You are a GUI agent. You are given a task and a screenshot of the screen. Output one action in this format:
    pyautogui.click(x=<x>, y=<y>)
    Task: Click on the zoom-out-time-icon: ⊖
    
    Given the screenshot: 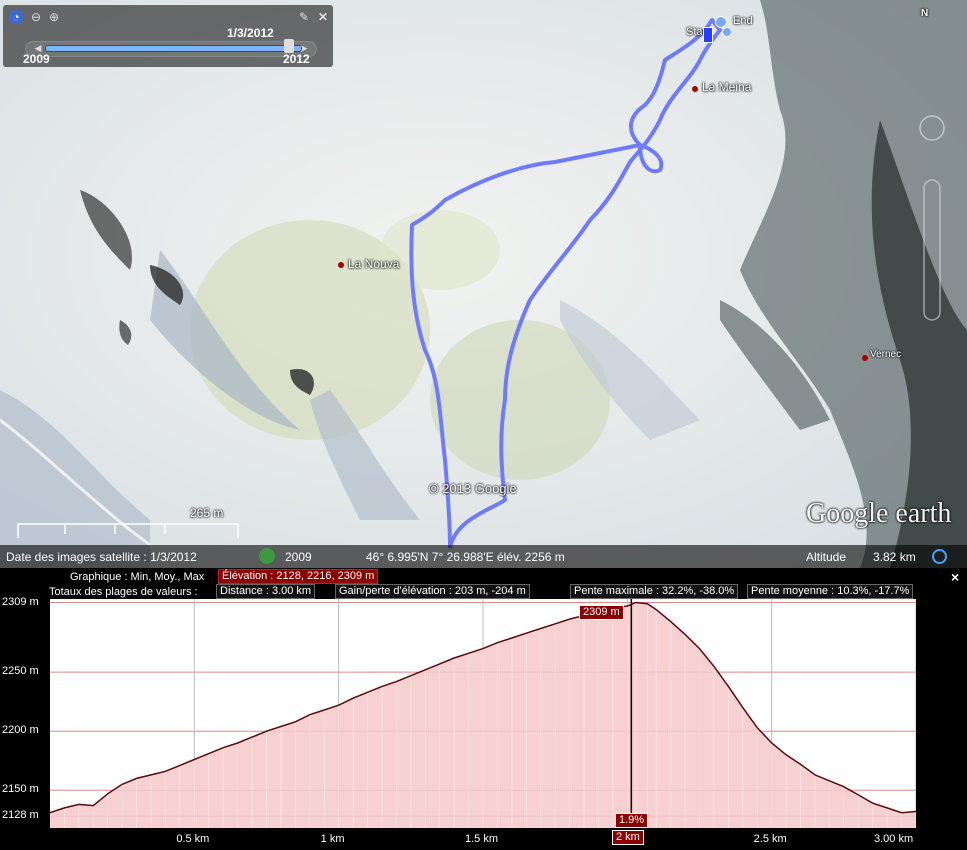 What is the action you would take?
    pyautogui.click(x=36, y=17)
    